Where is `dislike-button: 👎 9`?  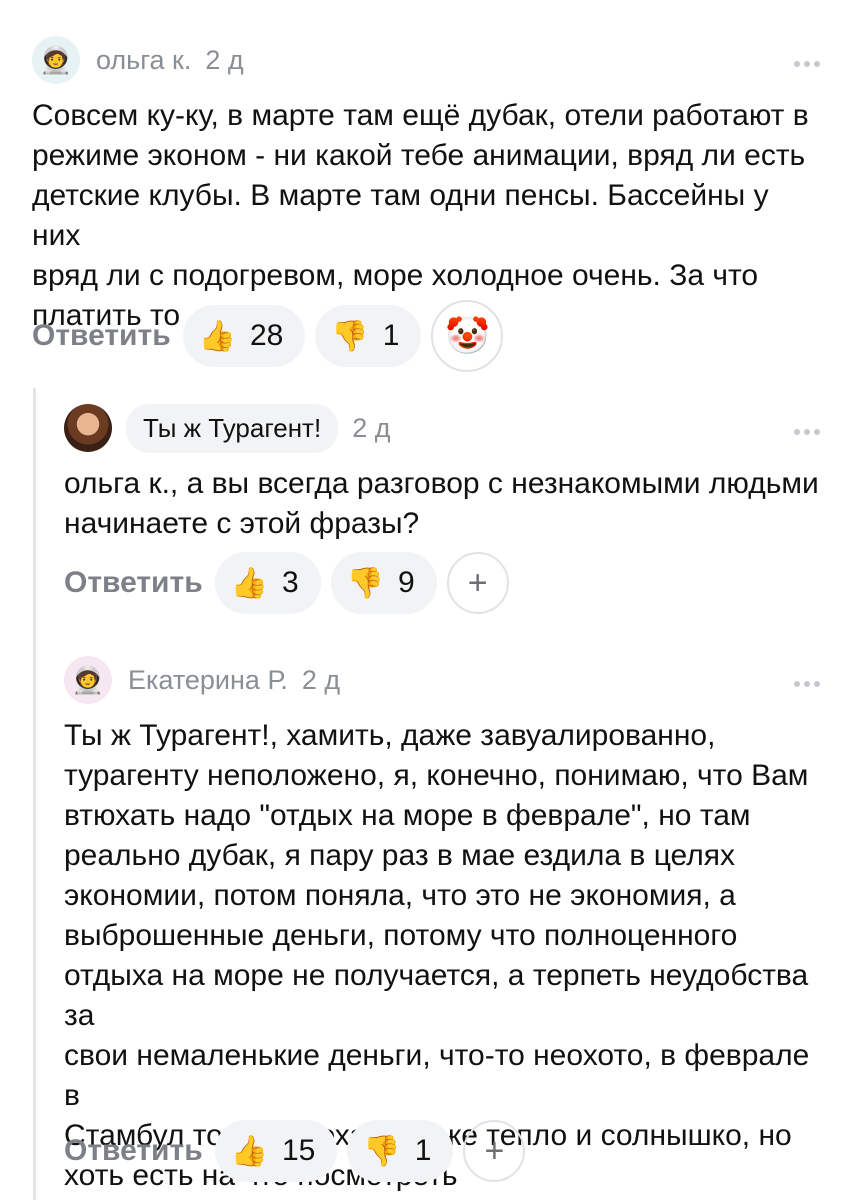
dislike-button: 👎 9 is located at coordinates (383, 583).